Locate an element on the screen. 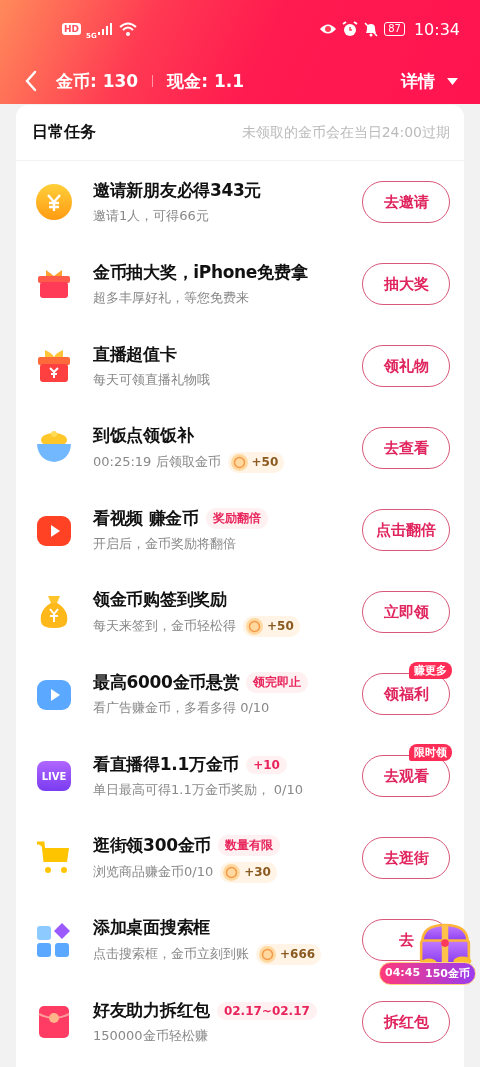 The image size is (480, 1067). reward-amount: 150金币 is located at coordinates (447, 973).